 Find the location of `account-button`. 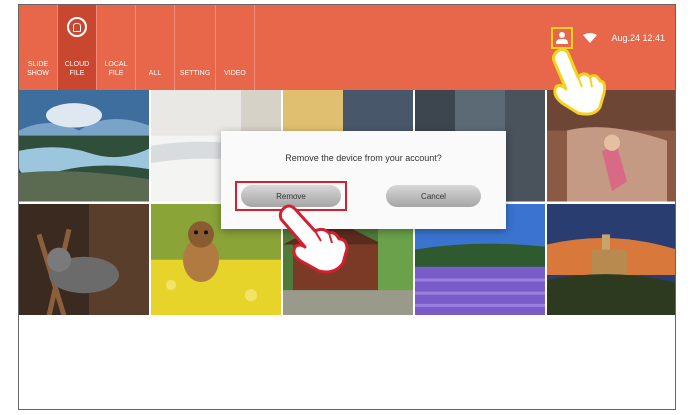

account-button is located at coordinates (562, 38).